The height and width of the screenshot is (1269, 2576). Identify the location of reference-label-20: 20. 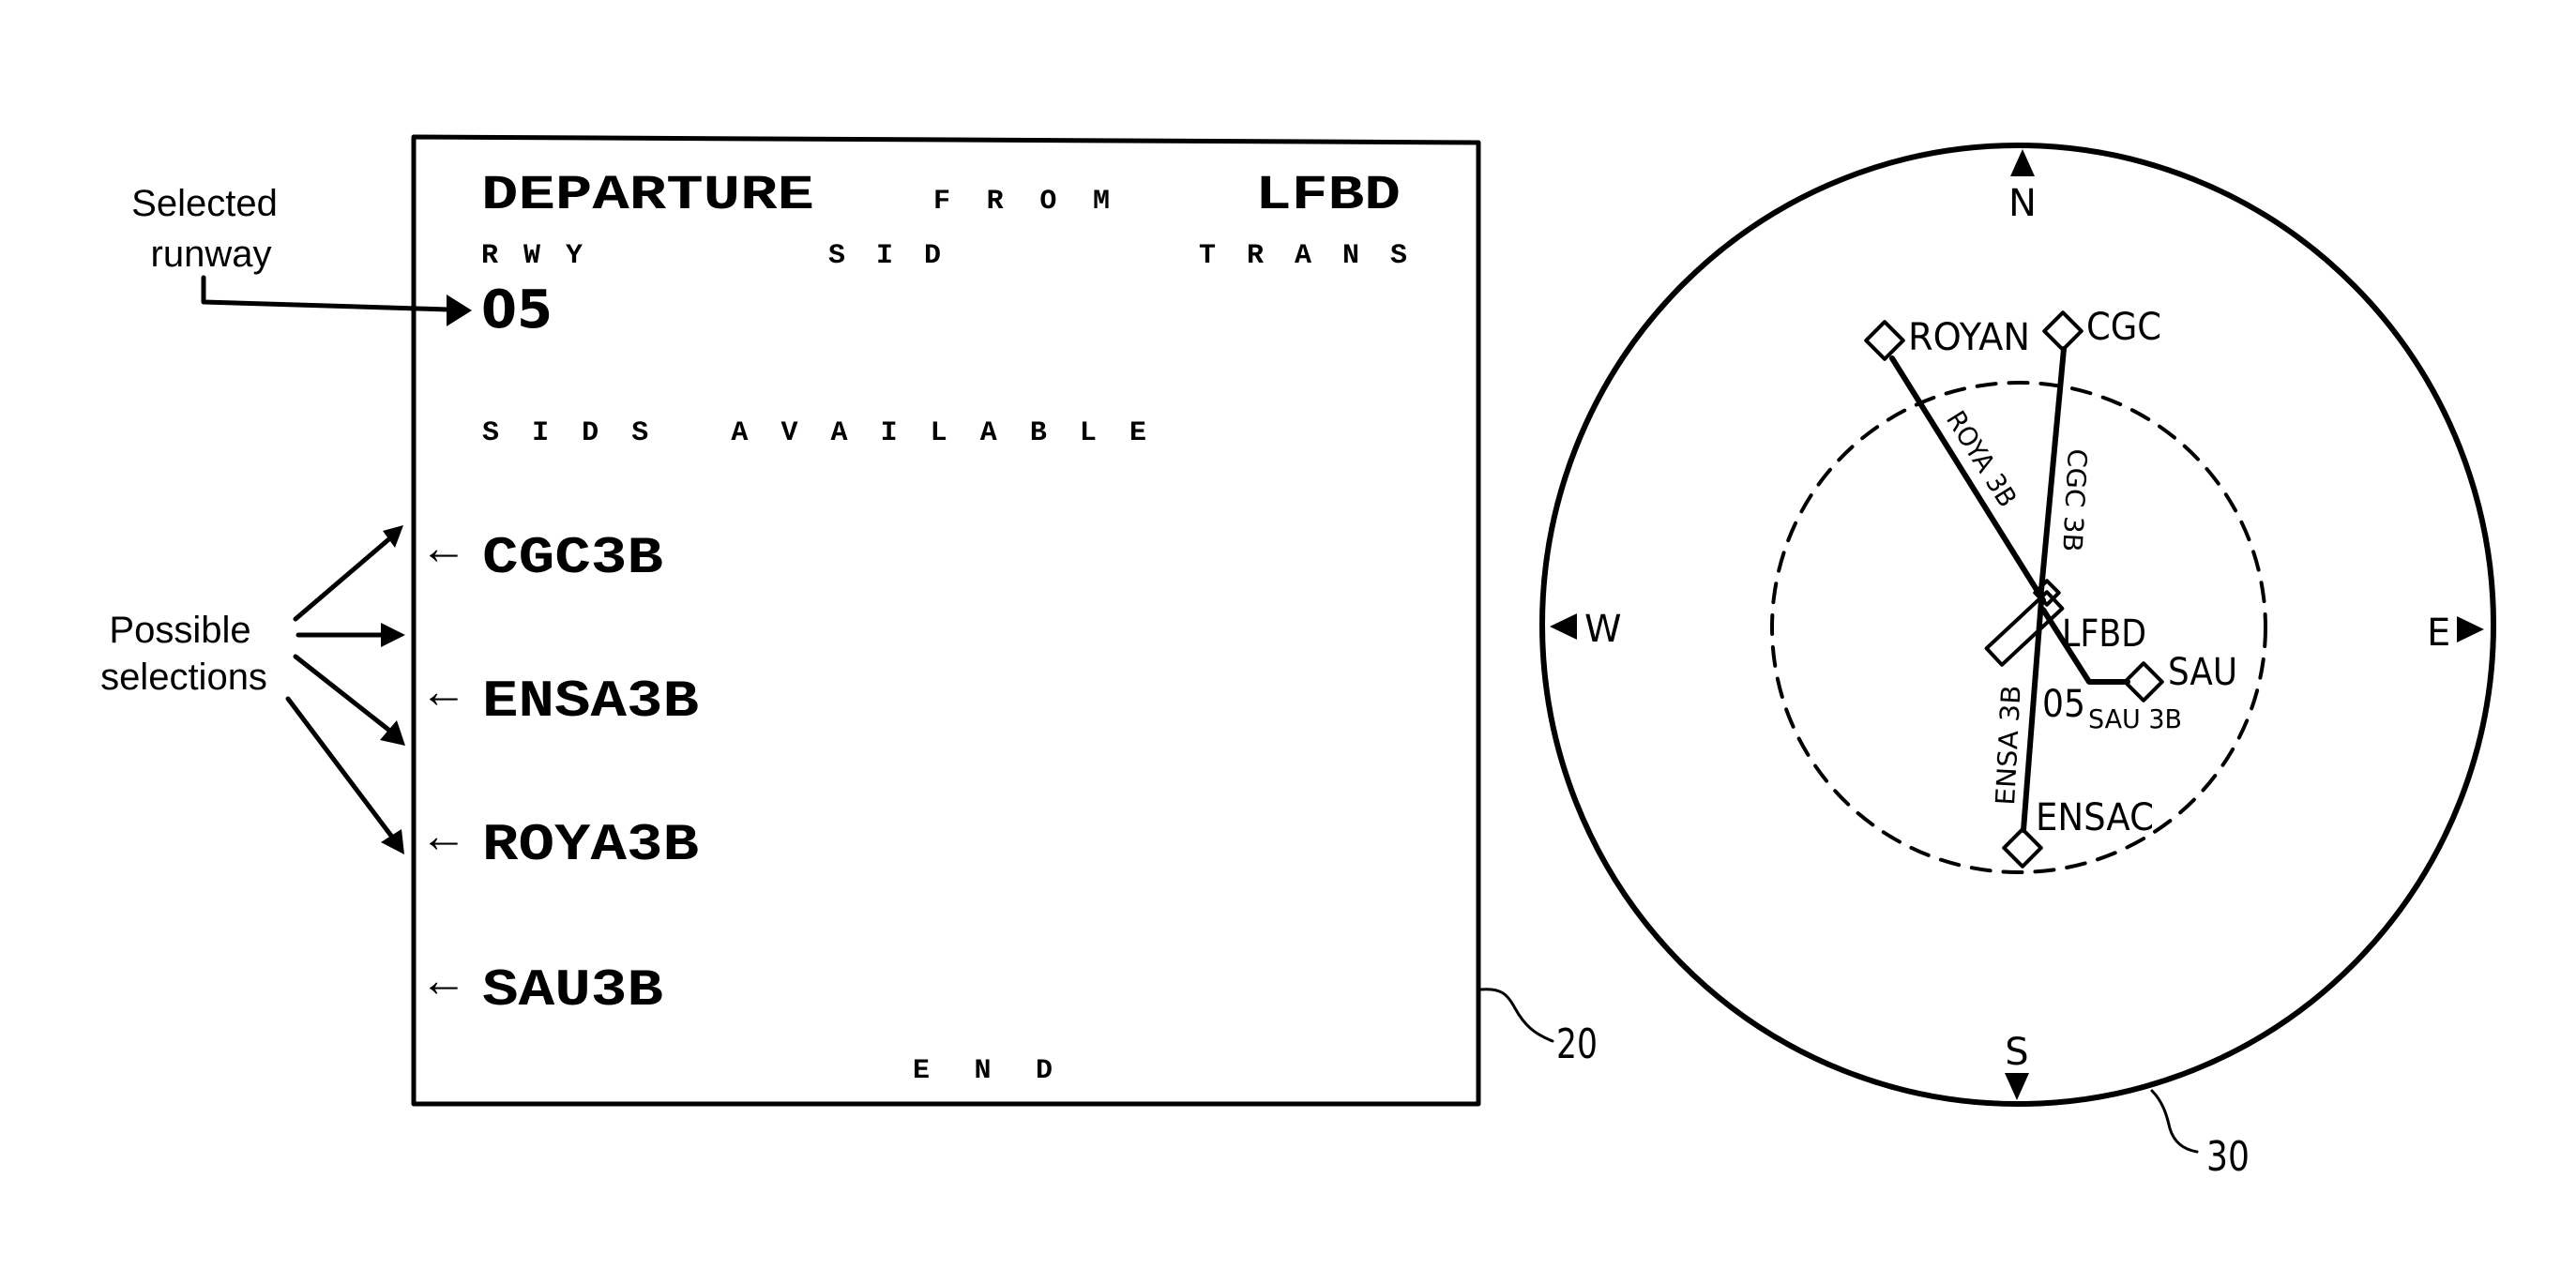
(1577, 1044).